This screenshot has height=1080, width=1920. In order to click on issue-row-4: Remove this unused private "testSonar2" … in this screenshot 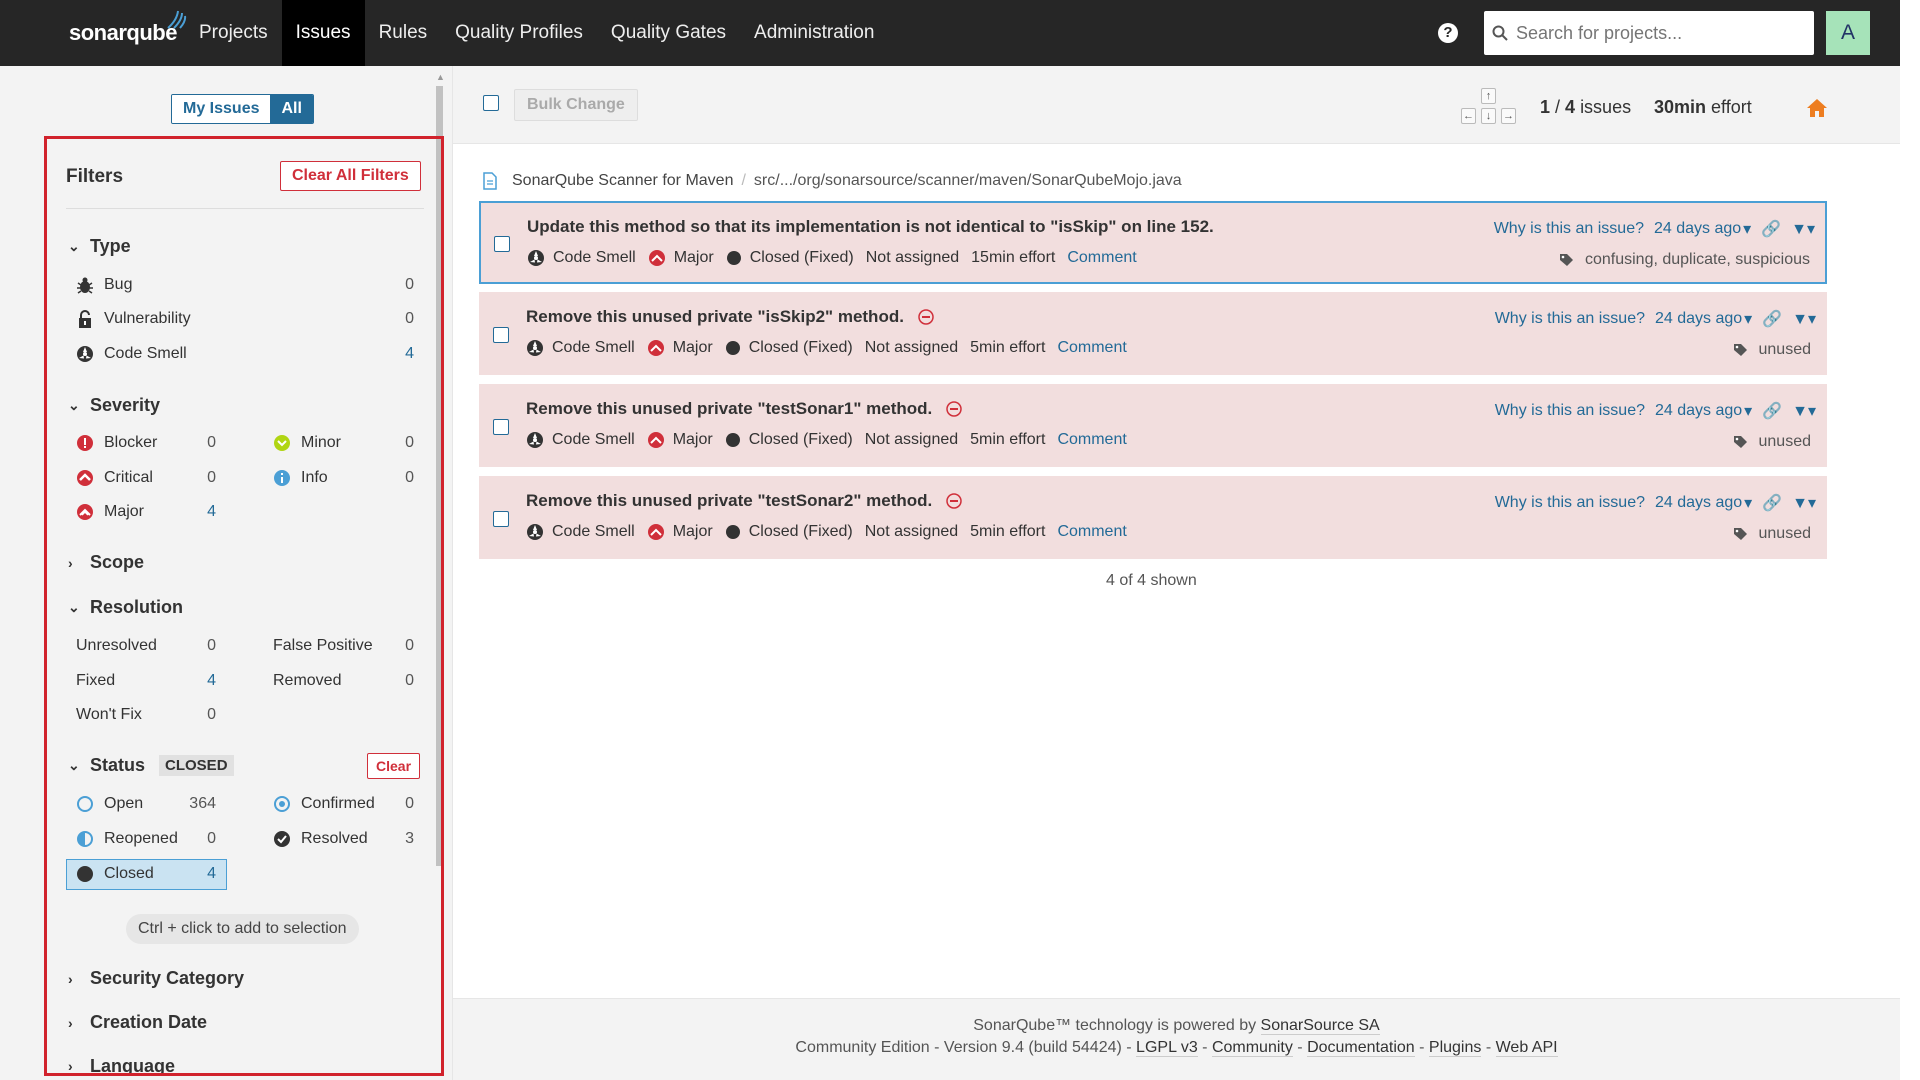, I will do `click(1153, 517)`.